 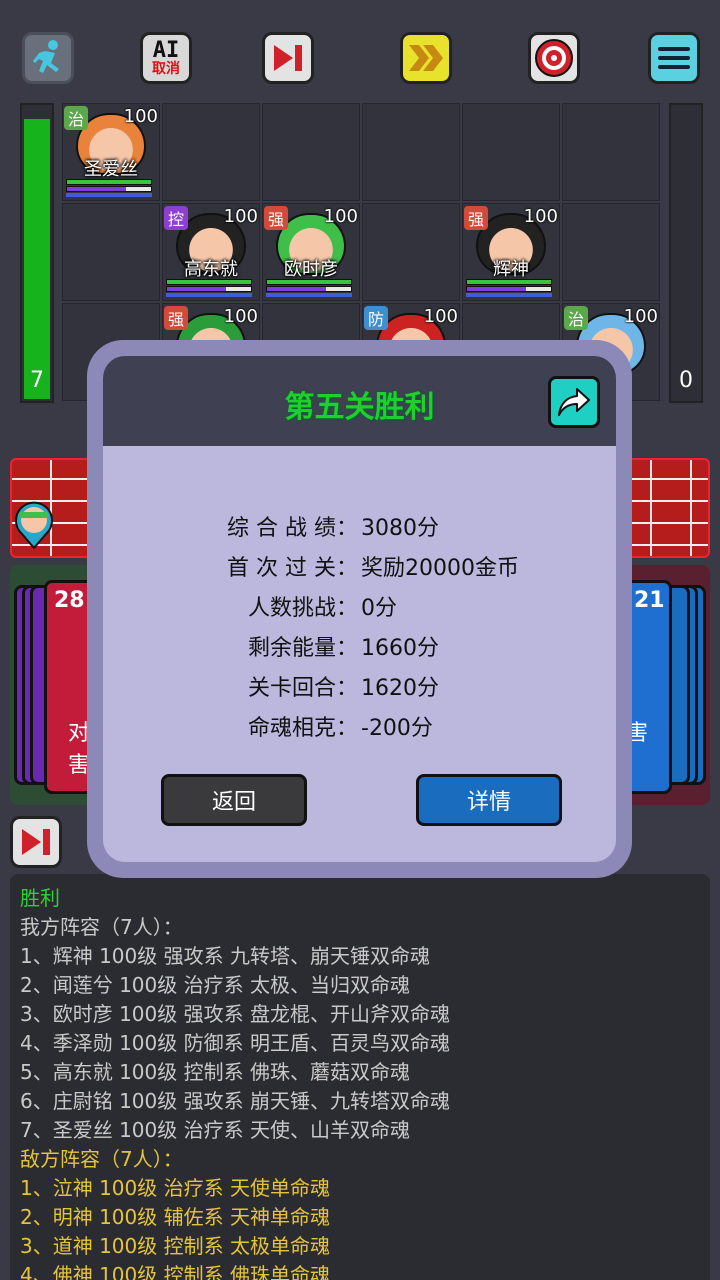 What do you see at coordinates (489, 800) in the screenshot?
I see `details-button: 详情` at bounding box center [489, 800].